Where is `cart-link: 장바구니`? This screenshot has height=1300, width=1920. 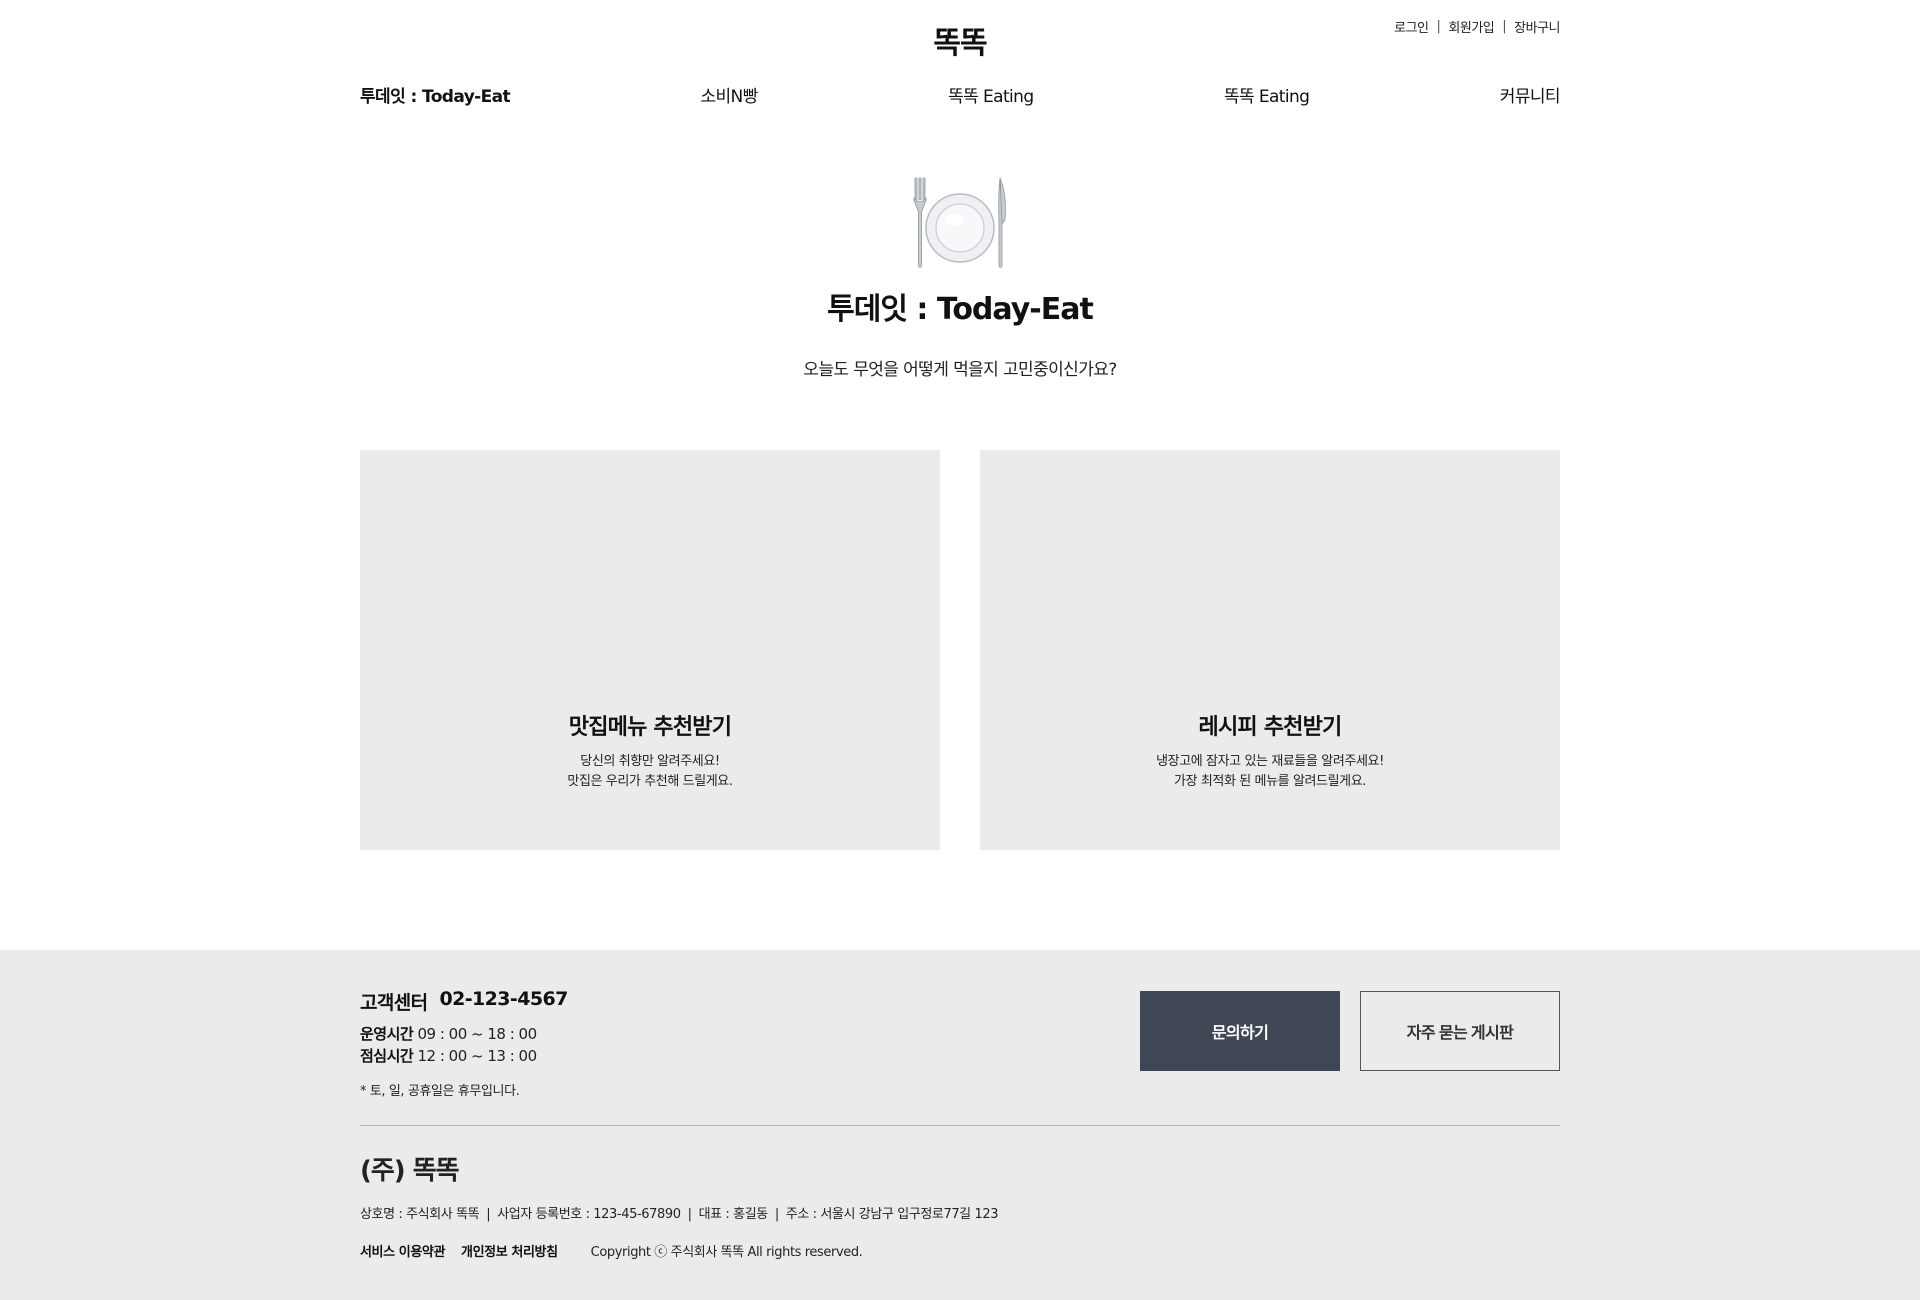 cart-link: 장바구니 is located at coordinates (1537, 26).